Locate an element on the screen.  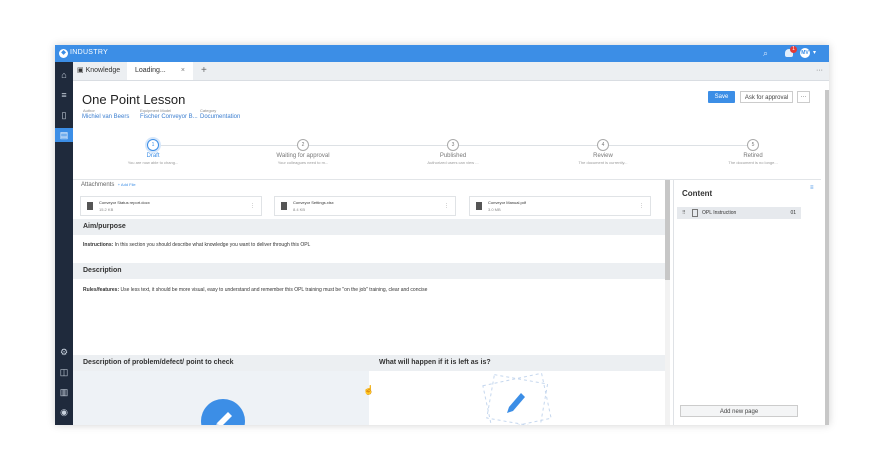
aim-section-title: Aim/purpose is located at coordinates (369, 227).